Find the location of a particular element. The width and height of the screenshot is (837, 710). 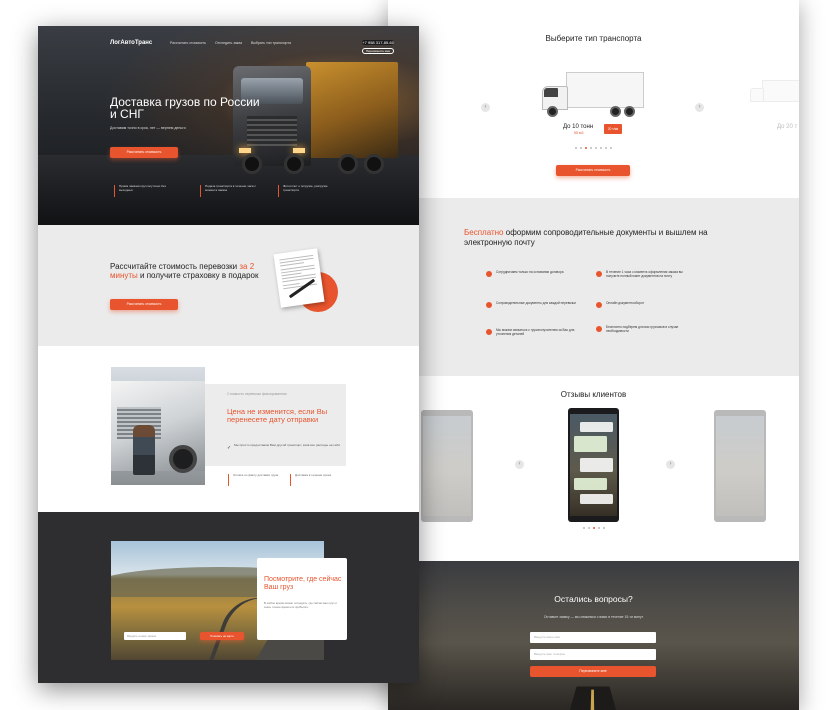

price-small-label: Стоимость перевозки фиксированная is located at coordinates (257, 394).